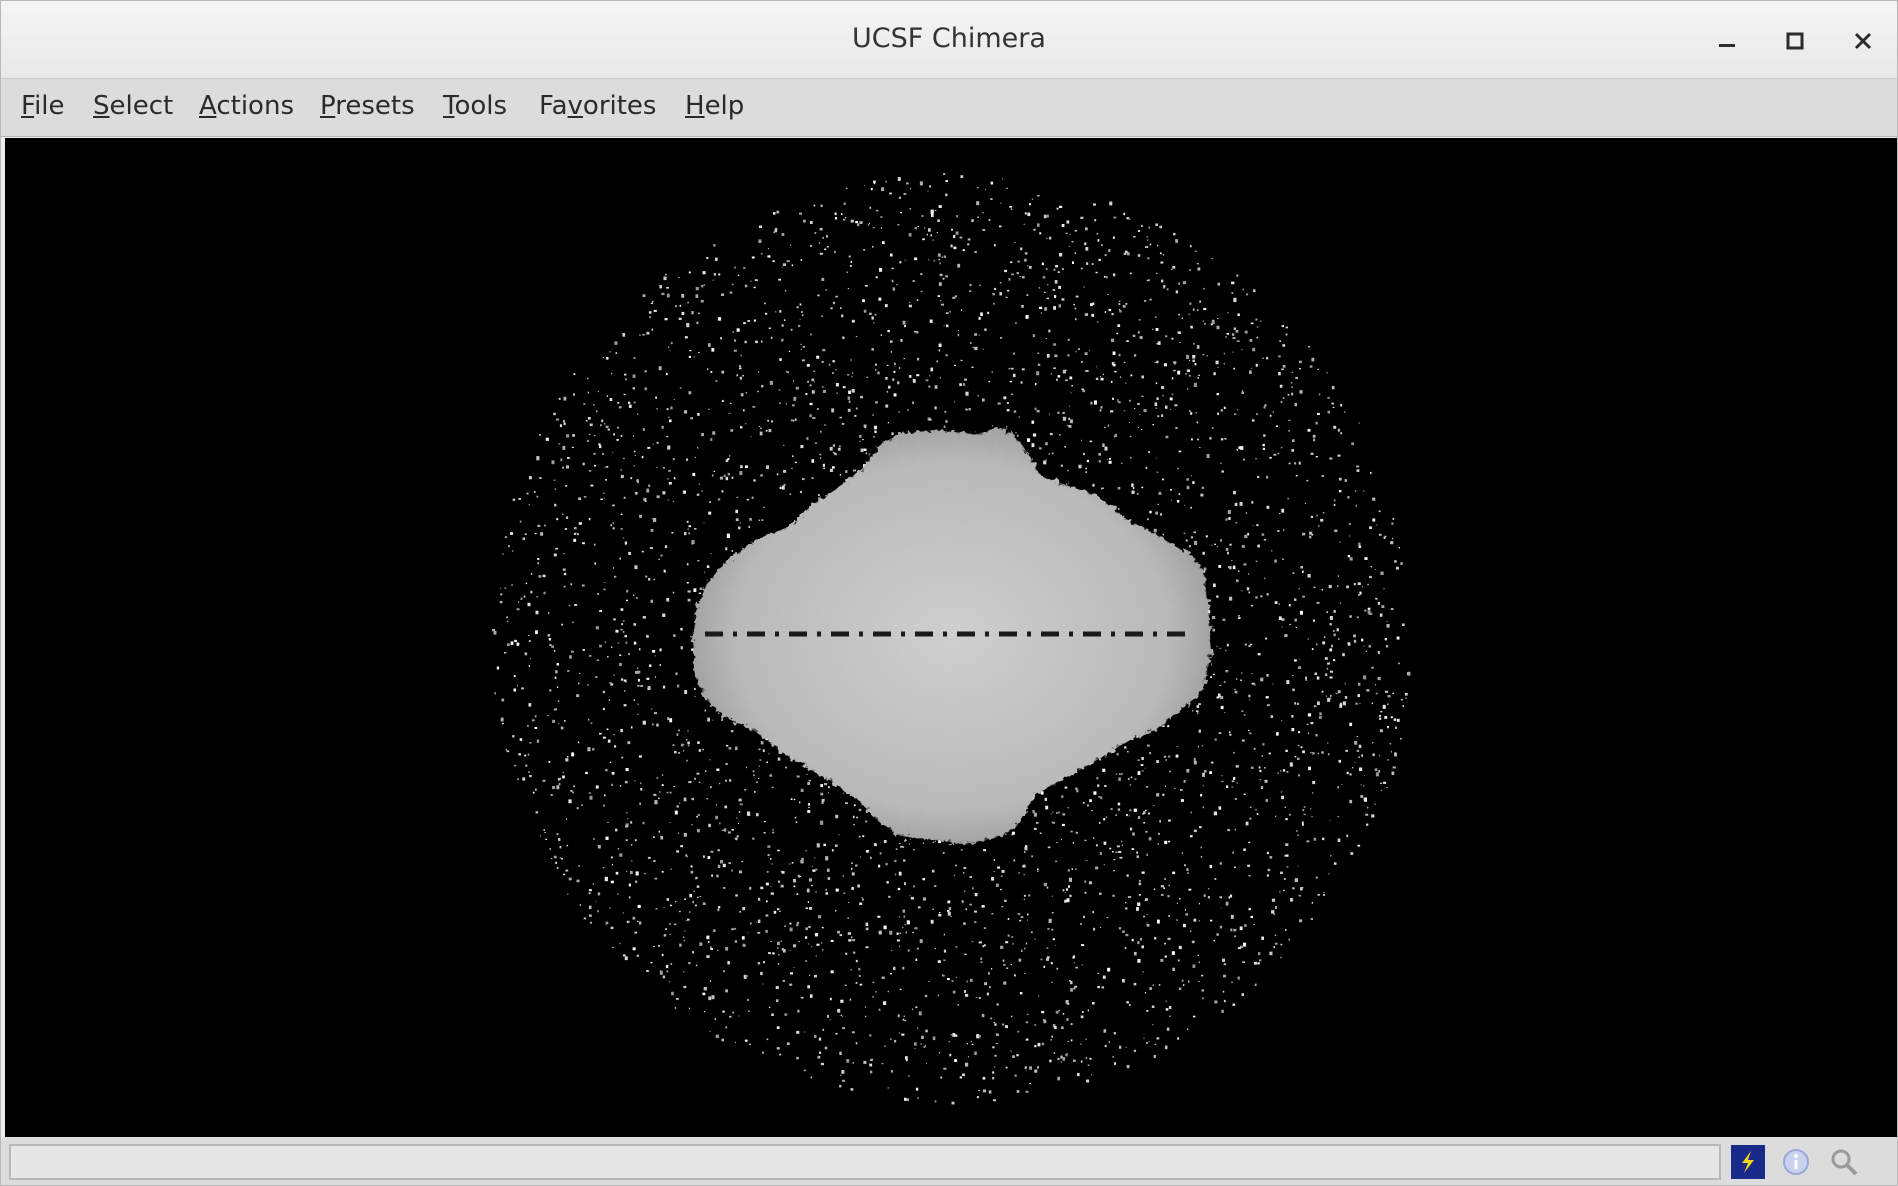 The height and width of the screenshot is (1186, 1898). Describe the element at coordinates (695, 106) in the screenshot. I see `menu-help-mnemonic: H` at that location.